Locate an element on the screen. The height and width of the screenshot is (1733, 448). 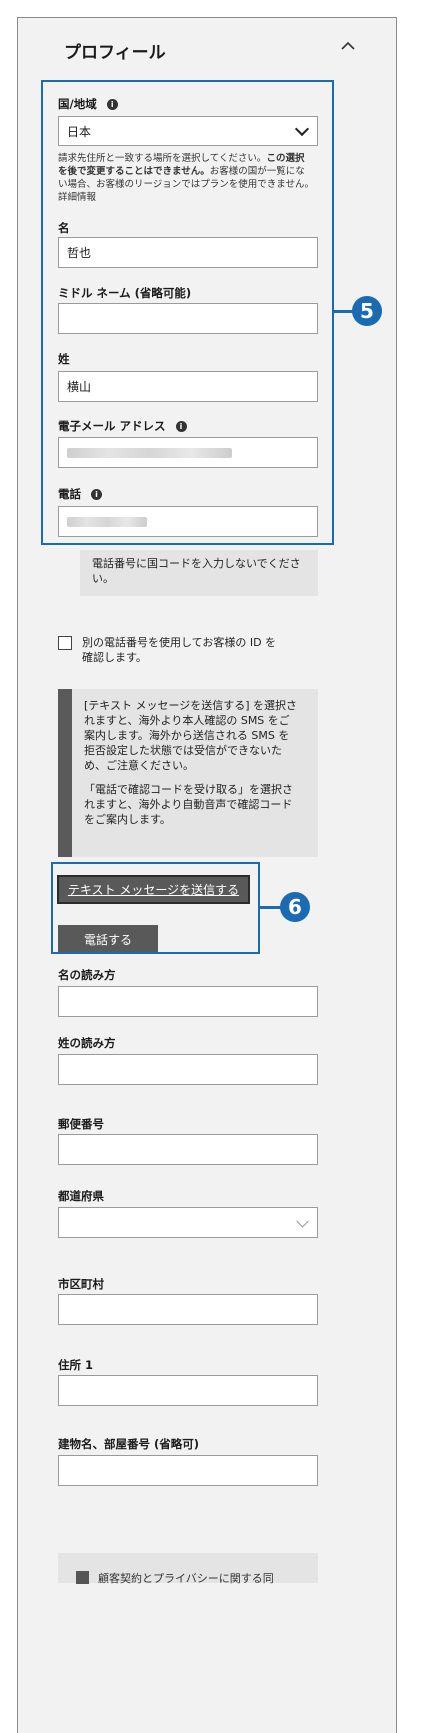
phone-note: 電話番号に国コードを入力しないでくださ い。 is located at coordinates (199, 573).